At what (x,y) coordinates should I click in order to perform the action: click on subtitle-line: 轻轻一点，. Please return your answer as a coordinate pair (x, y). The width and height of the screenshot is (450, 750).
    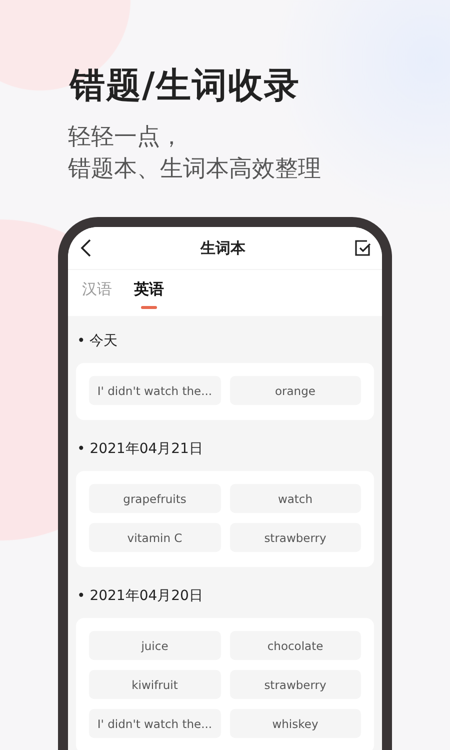
    Looking at the image, I should click on (126, 137).